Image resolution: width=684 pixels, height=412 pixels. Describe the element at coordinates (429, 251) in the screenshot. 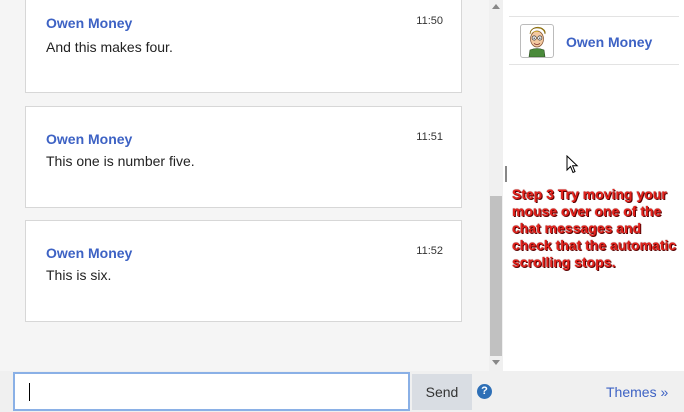

I see `message-time: 11:52` at that location.